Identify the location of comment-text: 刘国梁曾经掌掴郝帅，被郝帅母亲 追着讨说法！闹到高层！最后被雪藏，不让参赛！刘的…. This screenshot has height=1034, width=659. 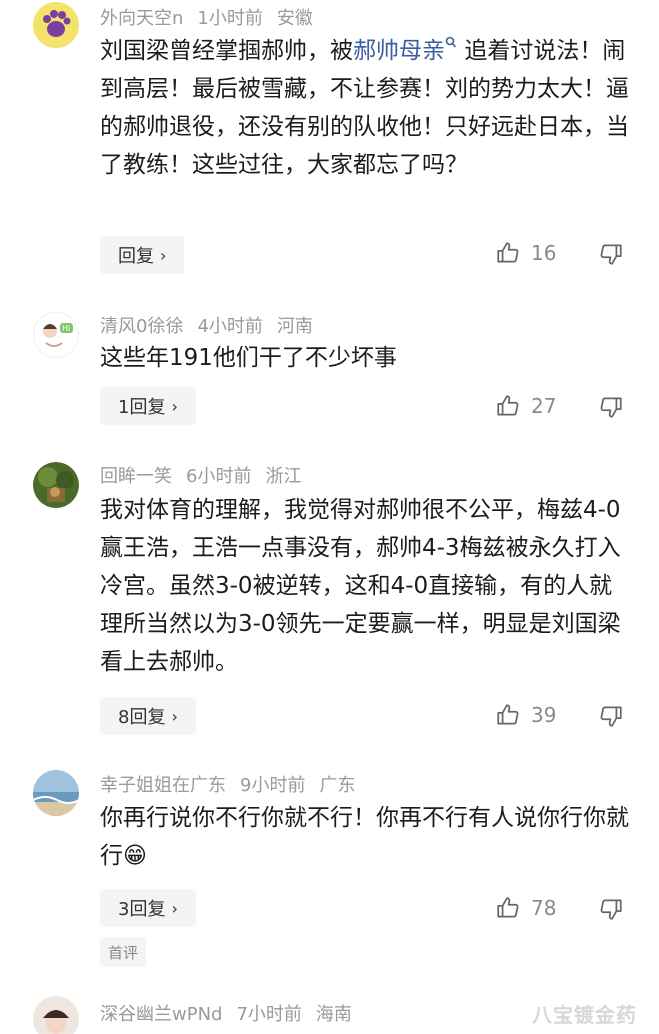
(364, 107).